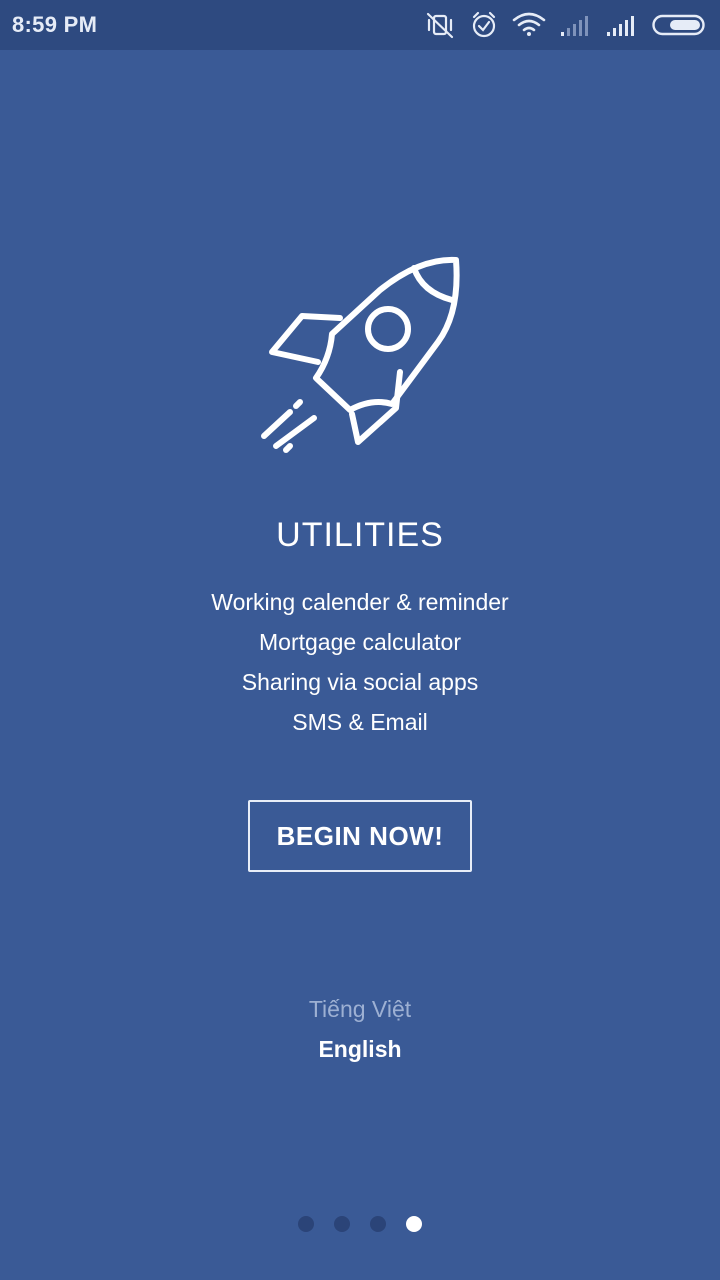 The width and height of the screenshot is (720, 1280). I want to click on status-icons, so click(566, 25).